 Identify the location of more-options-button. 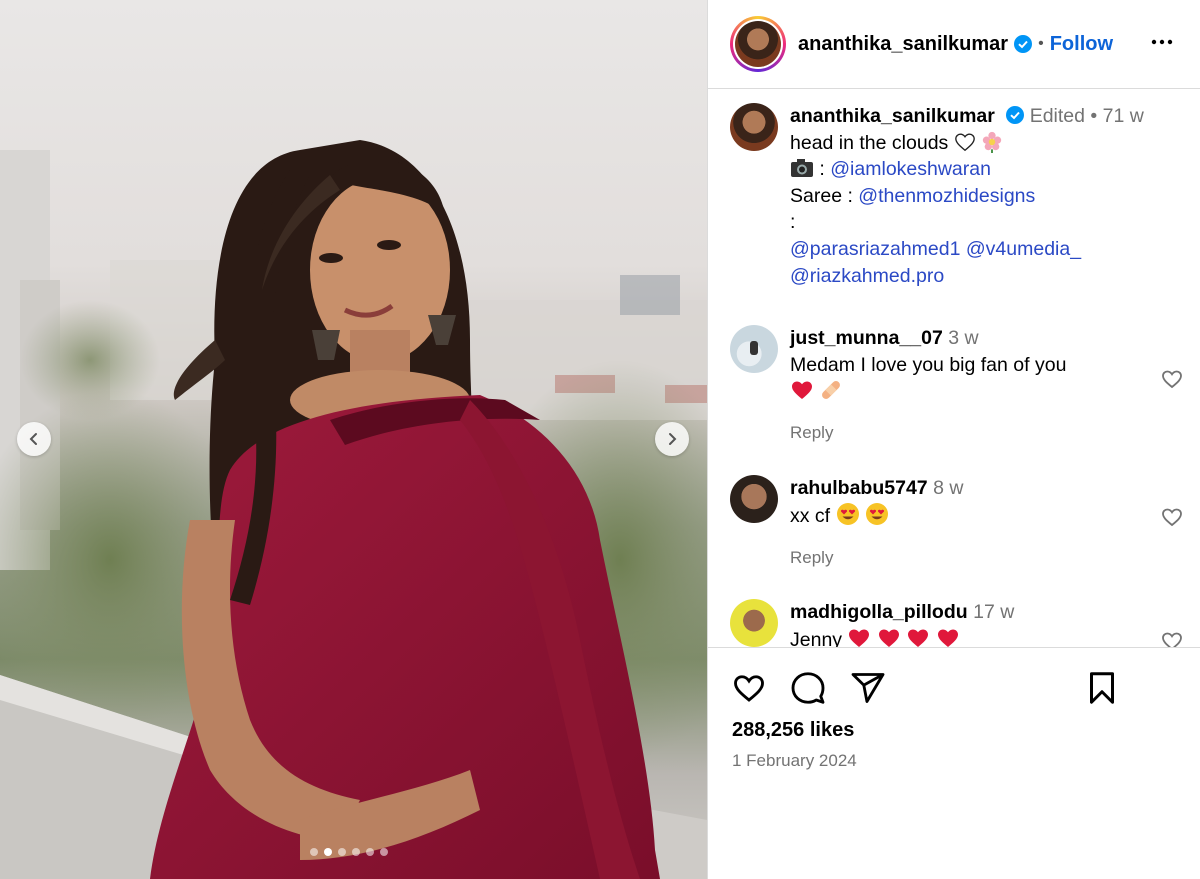
(1162, 44).